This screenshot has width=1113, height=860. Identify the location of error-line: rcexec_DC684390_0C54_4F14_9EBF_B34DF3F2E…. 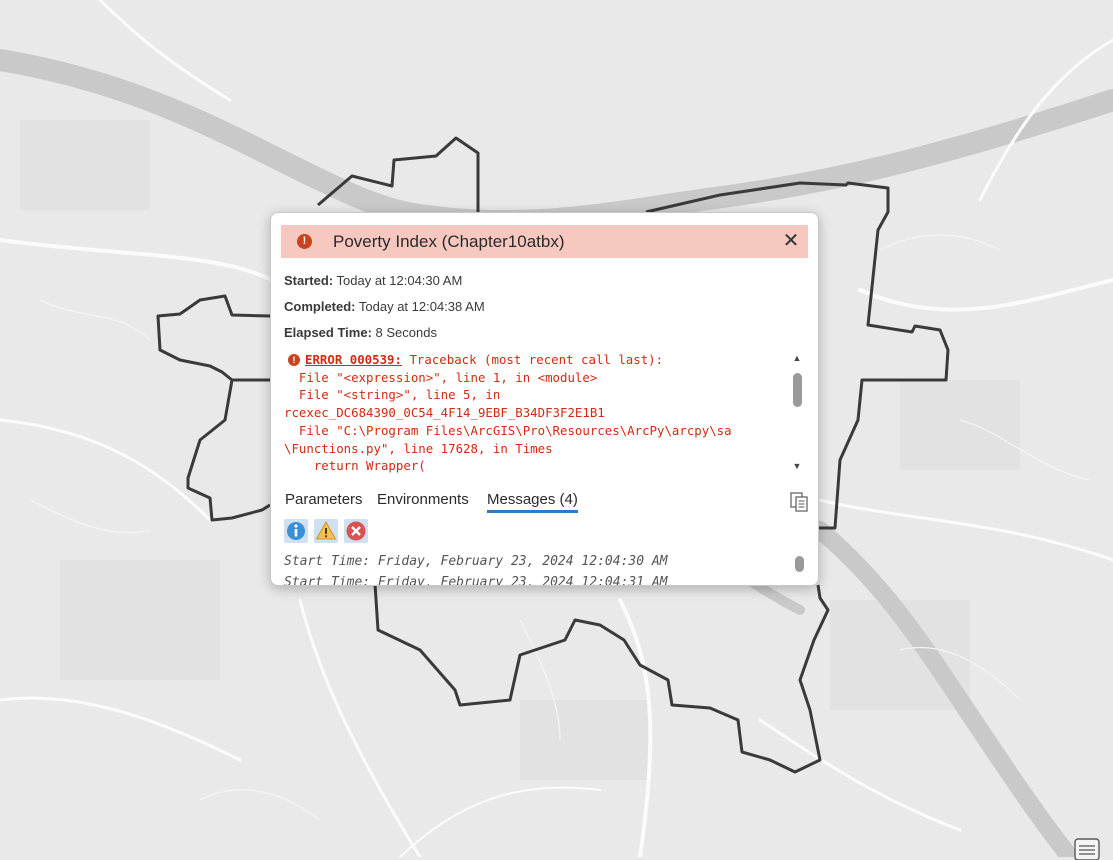
(444, 413).